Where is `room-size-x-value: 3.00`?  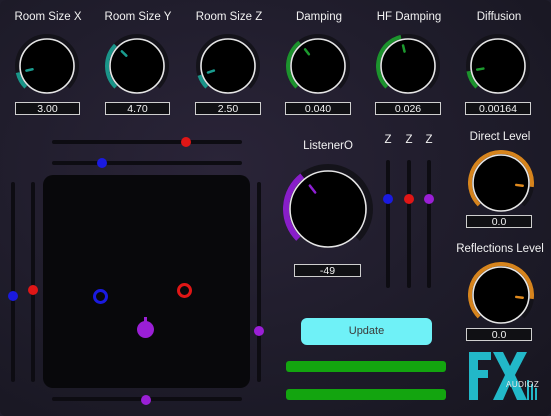
room-size-x-value: 3.00 is located at coordinates (47, 108).